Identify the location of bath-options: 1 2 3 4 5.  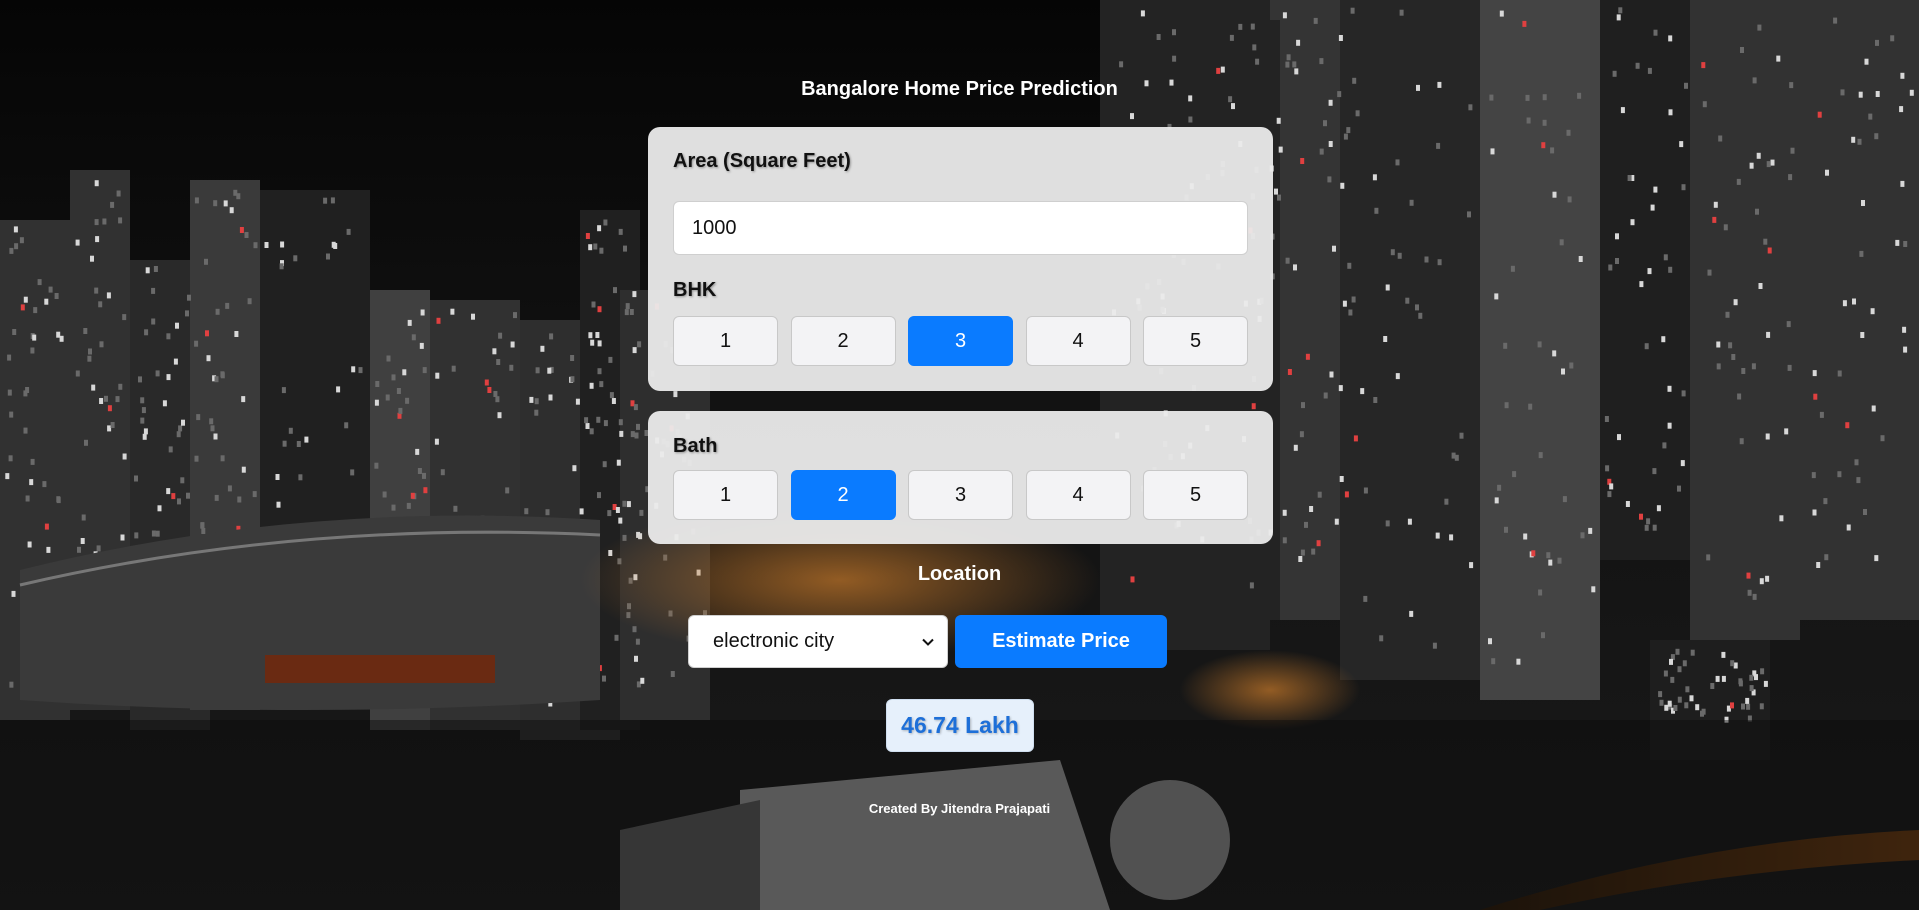
(960, 495).